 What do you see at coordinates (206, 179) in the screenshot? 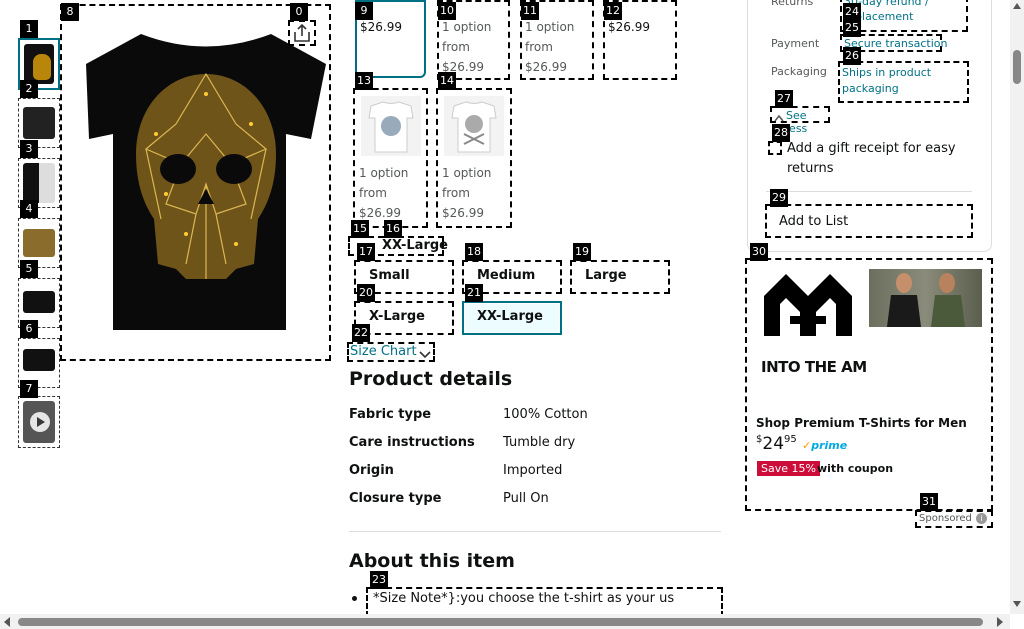
I see `main-product-image` at bounding box center [206, 179].